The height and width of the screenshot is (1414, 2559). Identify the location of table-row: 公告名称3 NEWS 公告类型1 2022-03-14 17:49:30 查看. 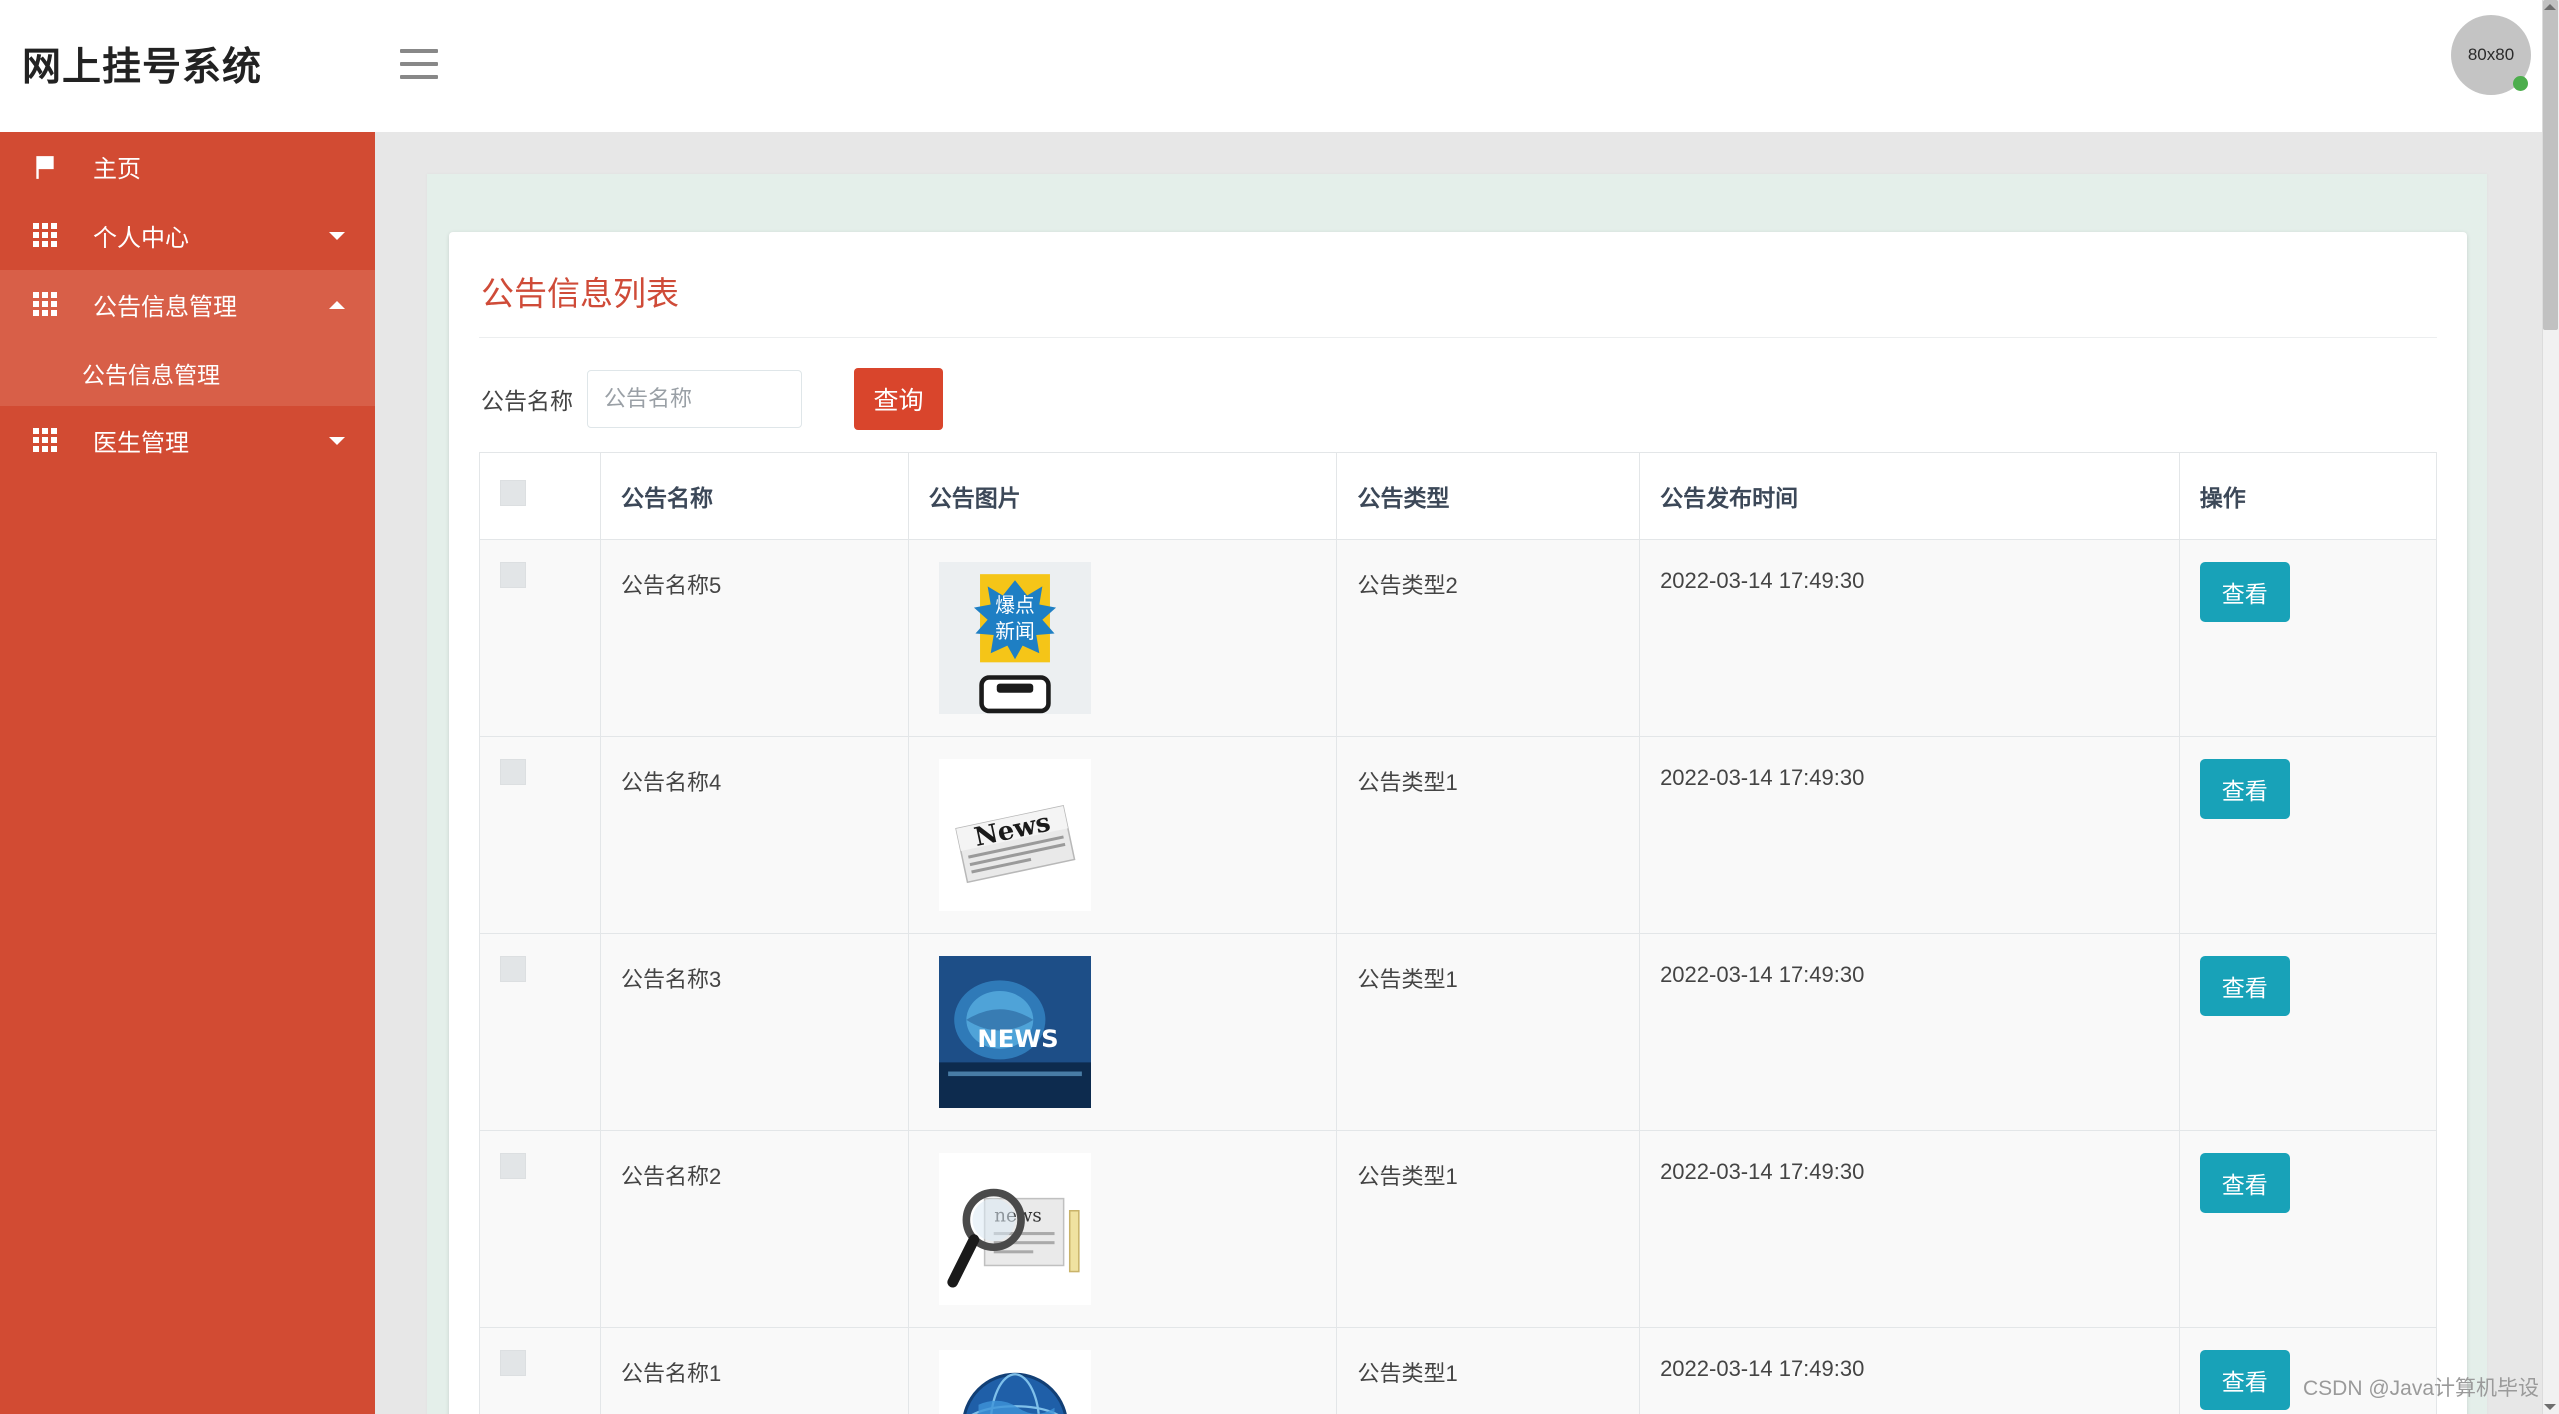
(1458, 1032).